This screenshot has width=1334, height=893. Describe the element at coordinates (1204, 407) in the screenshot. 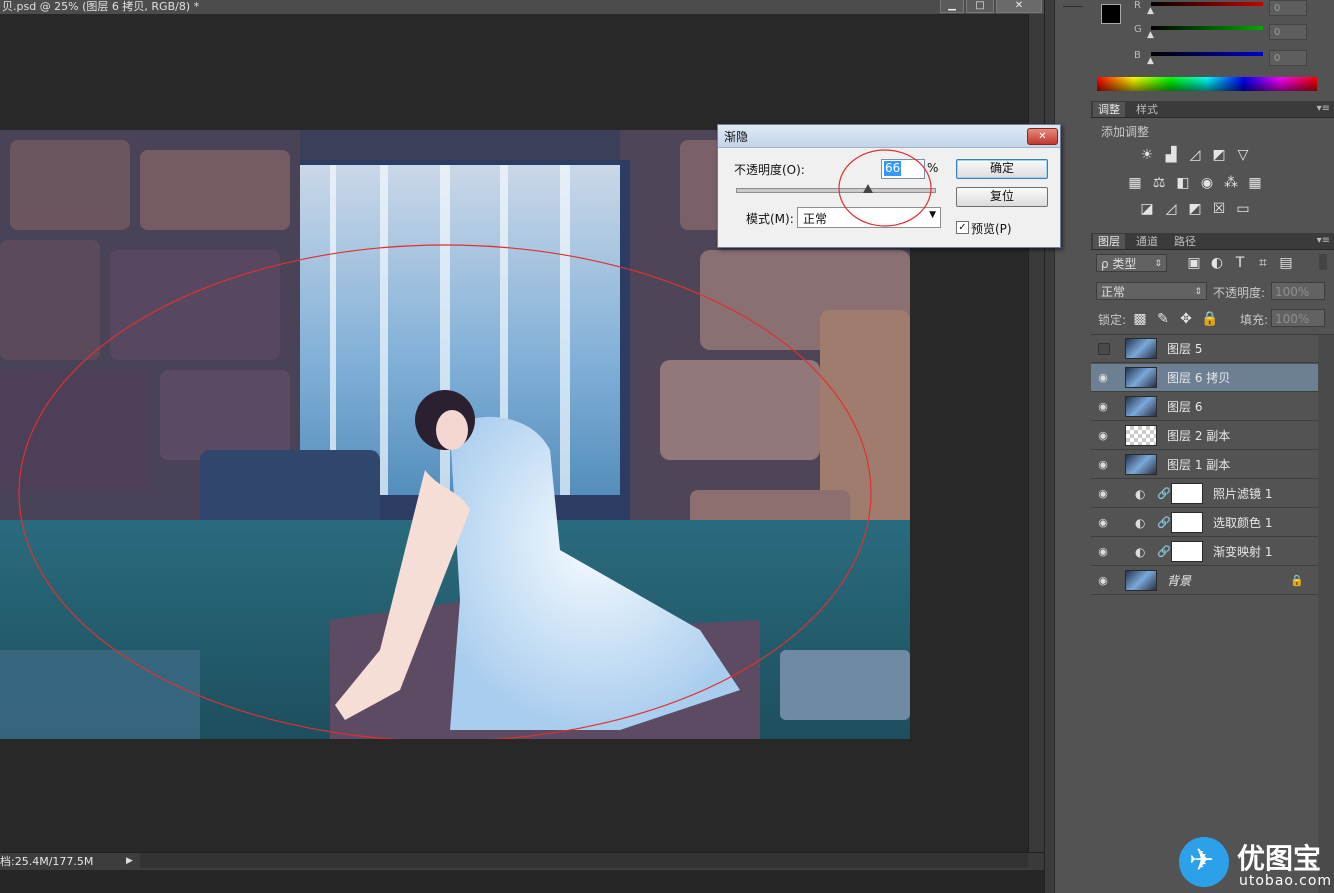

I see `layer-row: ◉ 图层 6` at that location.